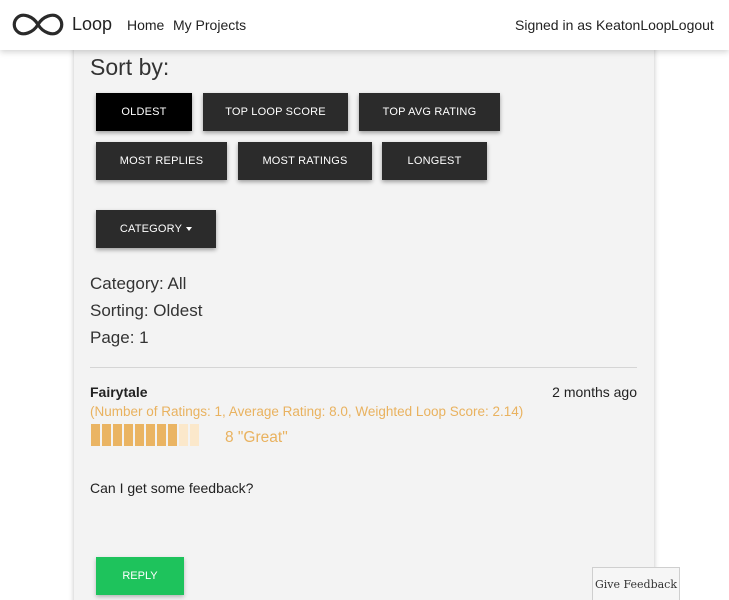 The width and height of the screenshot is (729, 600). I want to click on brand-name: Loop, so click(92, 24).